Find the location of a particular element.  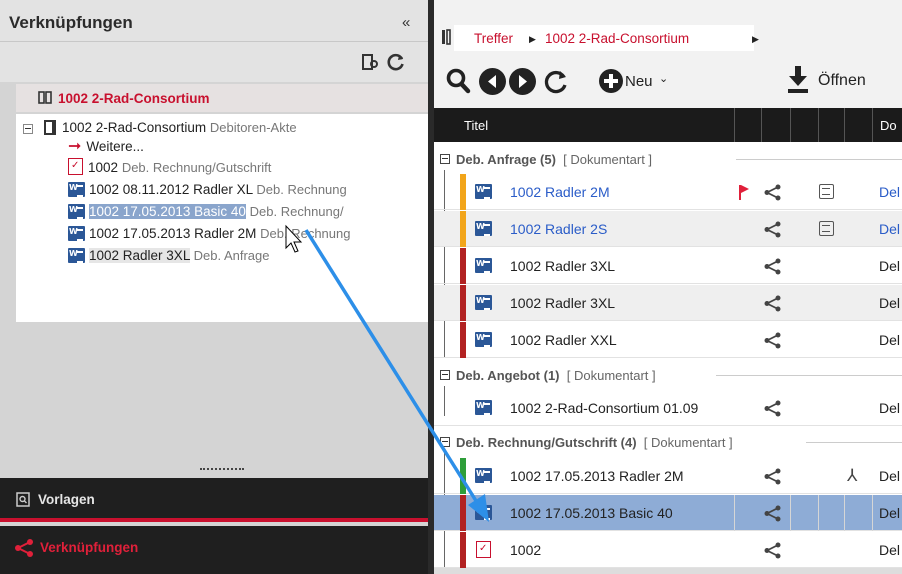

next-button is located at coordinates (522, 81).